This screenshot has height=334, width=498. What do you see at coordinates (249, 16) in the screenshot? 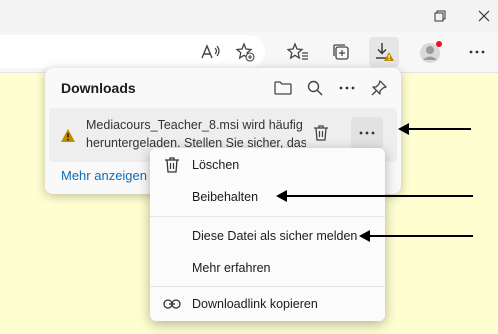
I see `title-bar` at bounding box center [249, 16].